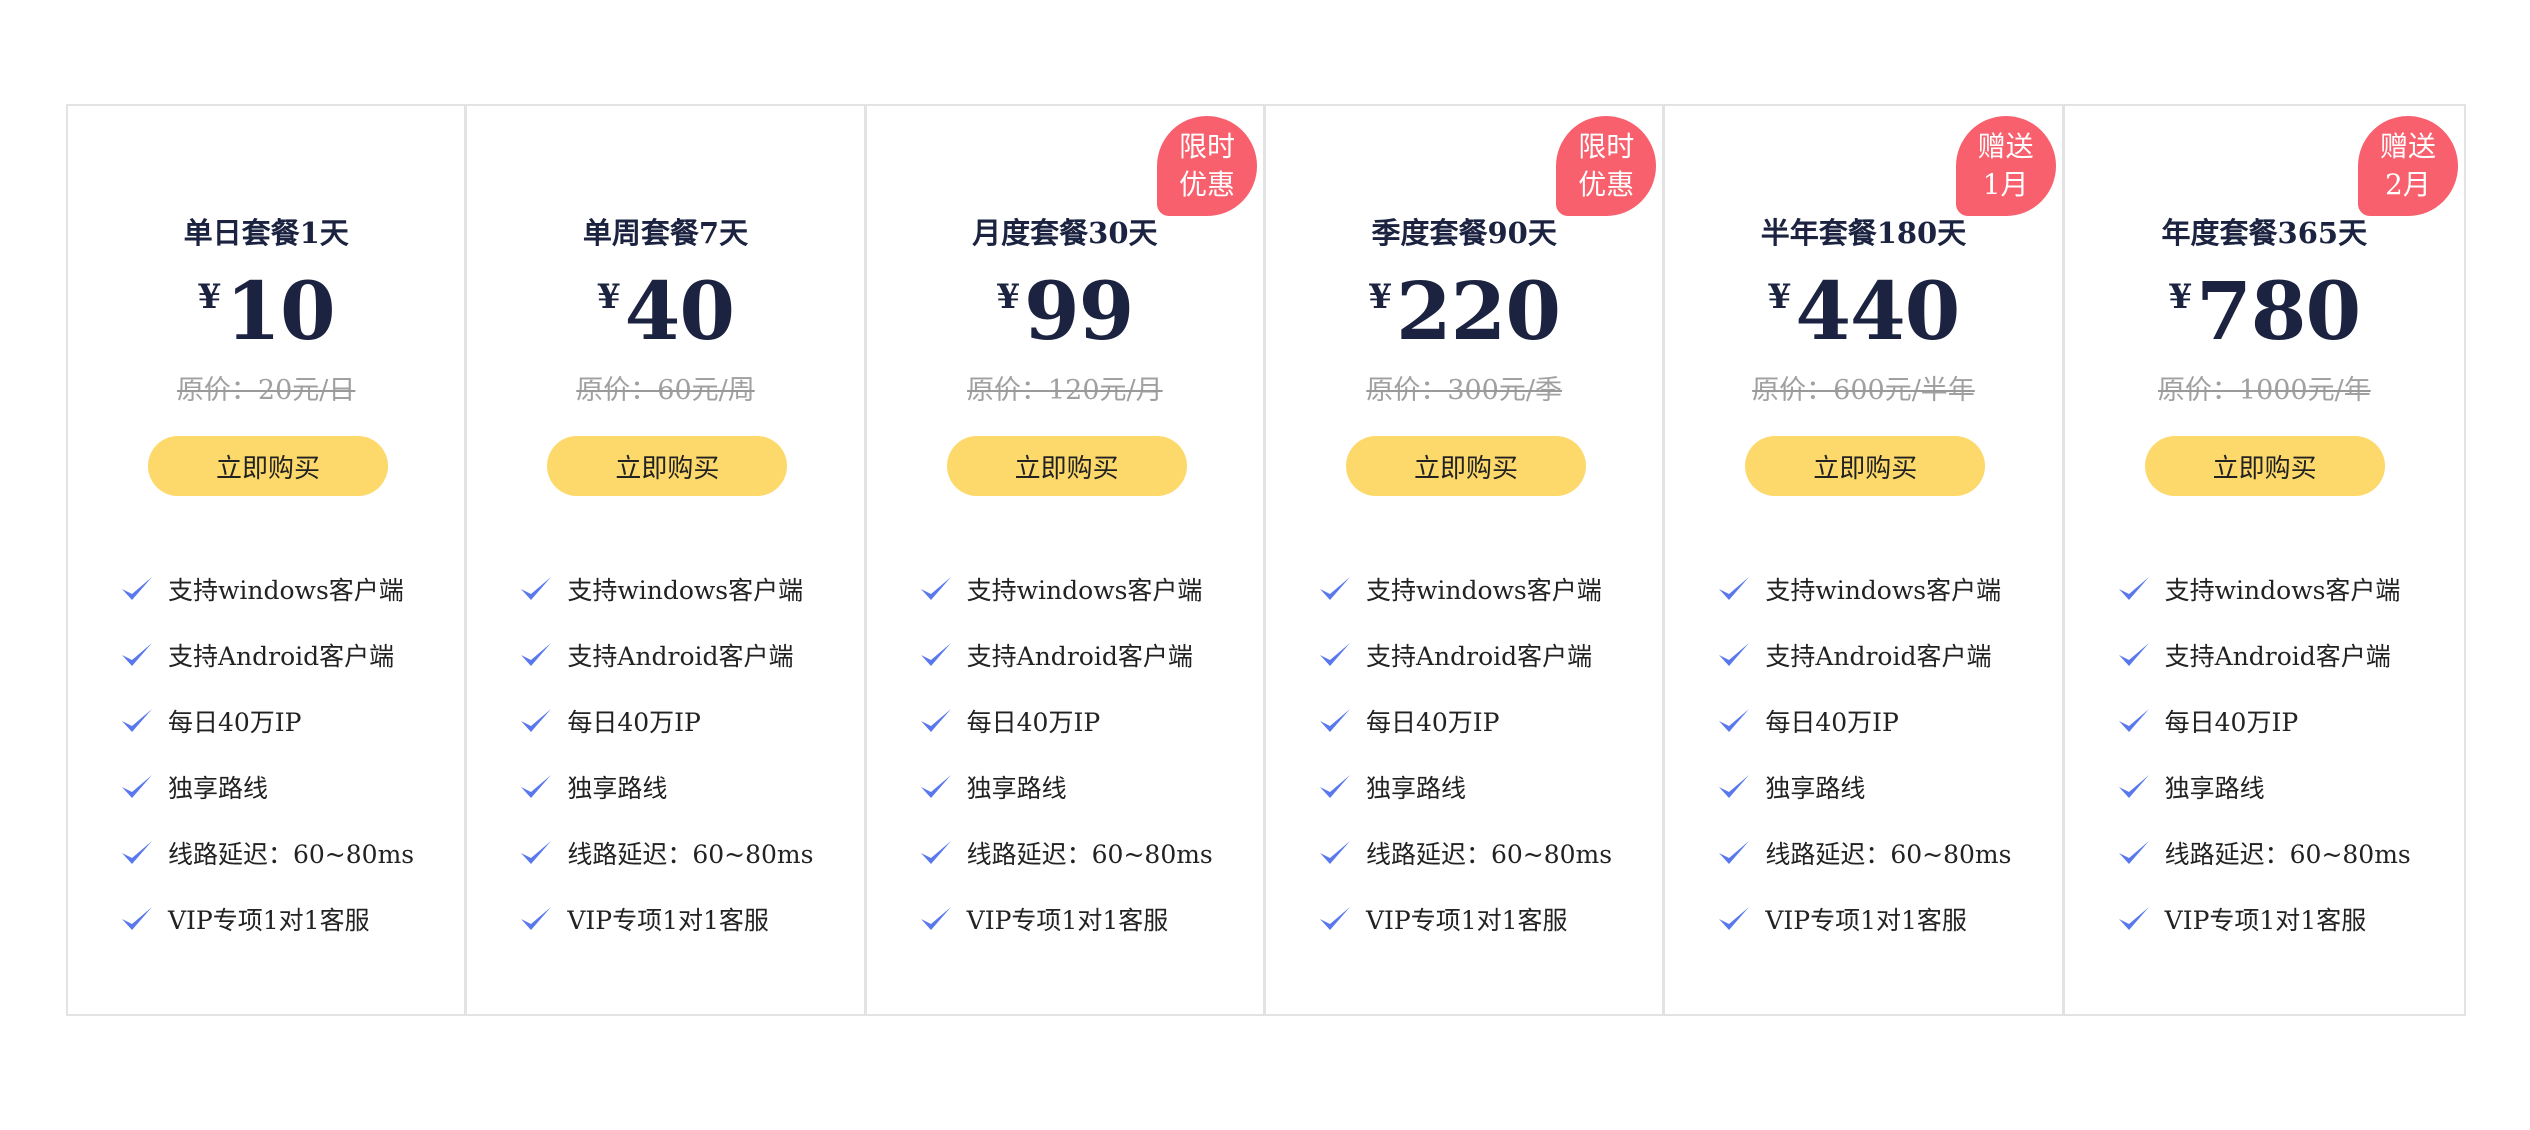 Image resolution: width=2530 pixels, height=1130 pixels. What do you see at coordinates (1464, 390) in the screenshot?
I see `original-price-text: 原价：300元/季` at bounding box center [1464, 390].